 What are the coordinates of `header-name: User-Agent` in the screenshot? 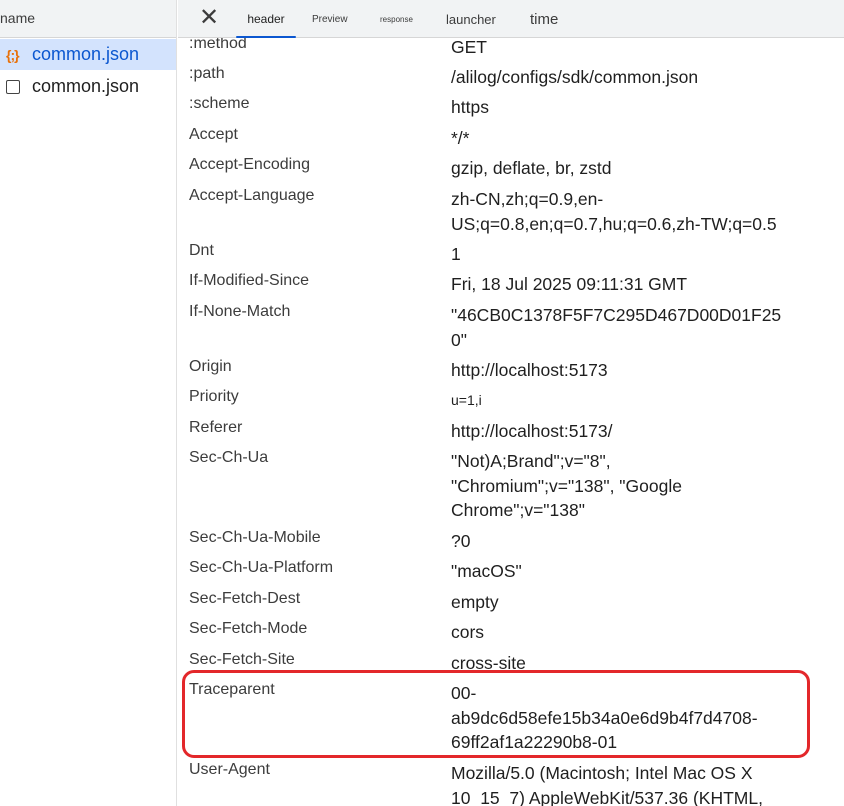 It's located at (229, 769).